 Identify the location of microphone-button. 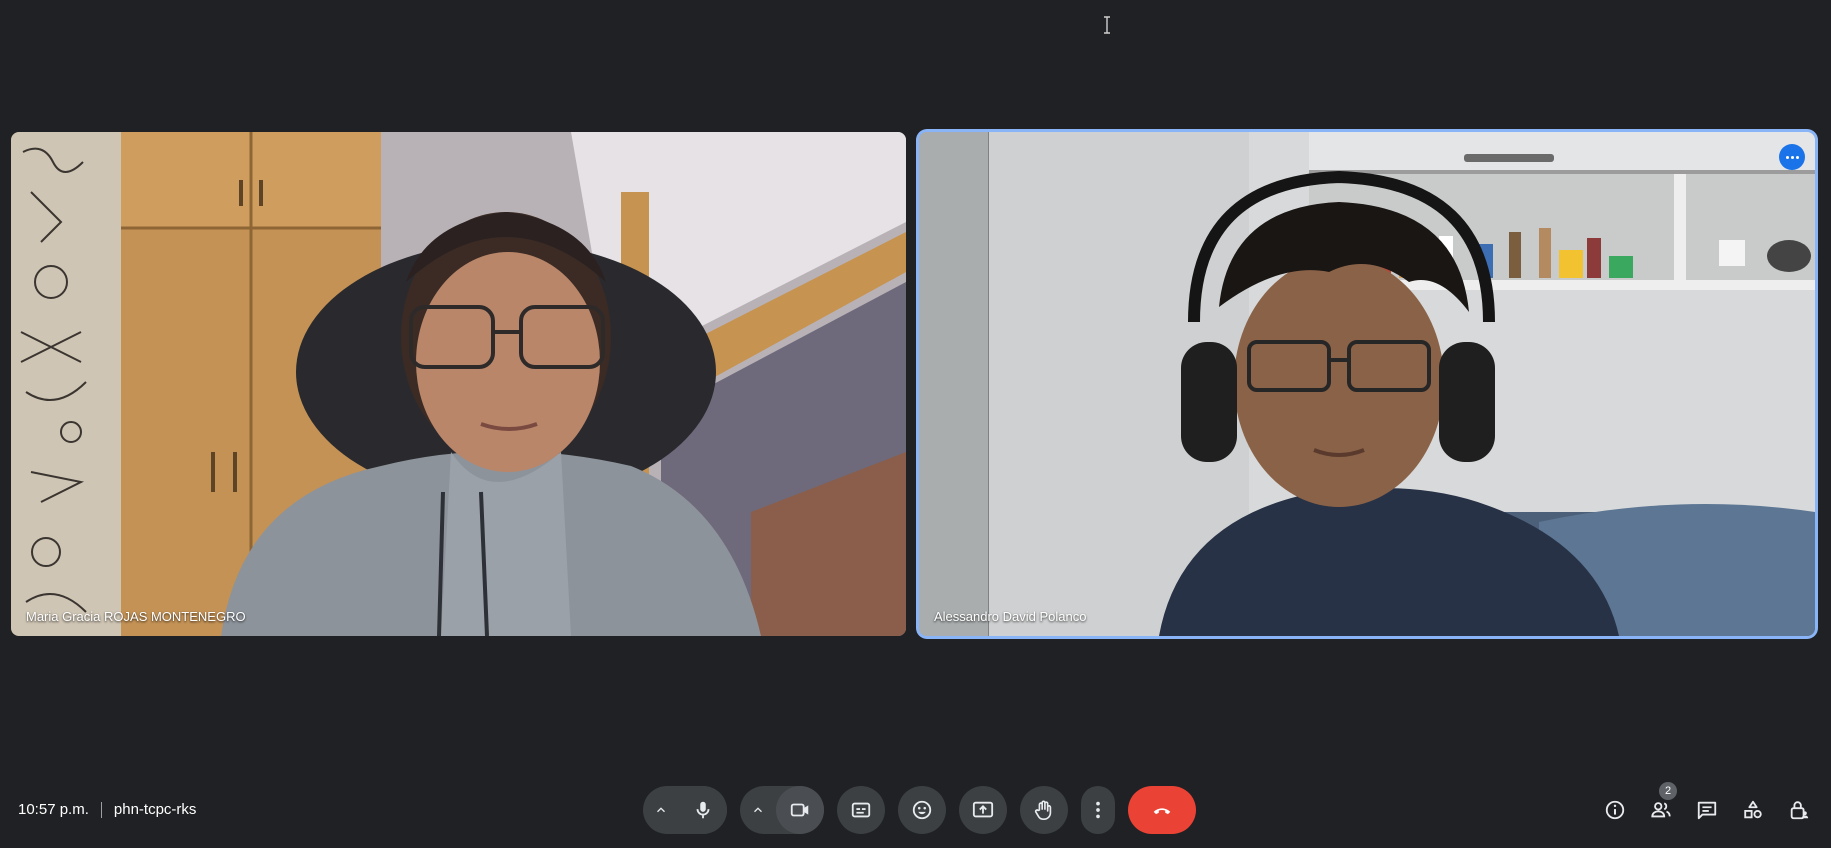
(703, 810).